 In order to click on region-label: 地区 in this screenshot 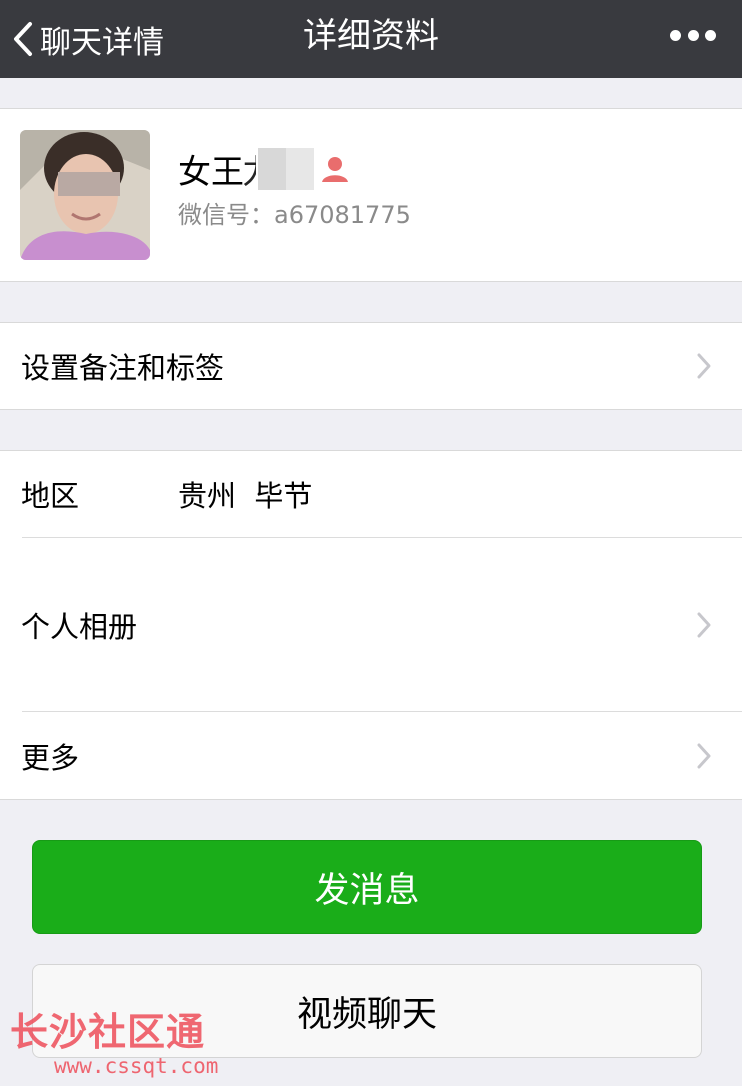, I will do `click(50, 496)`.